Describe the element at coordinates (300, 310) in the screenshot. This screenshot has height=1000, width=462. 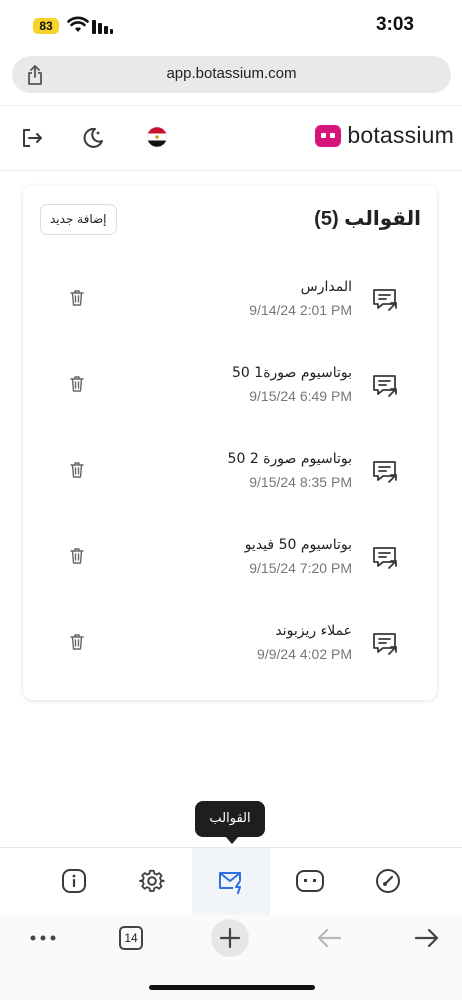
I see `template-date: 9/14/24 2:01 PM` at that location.